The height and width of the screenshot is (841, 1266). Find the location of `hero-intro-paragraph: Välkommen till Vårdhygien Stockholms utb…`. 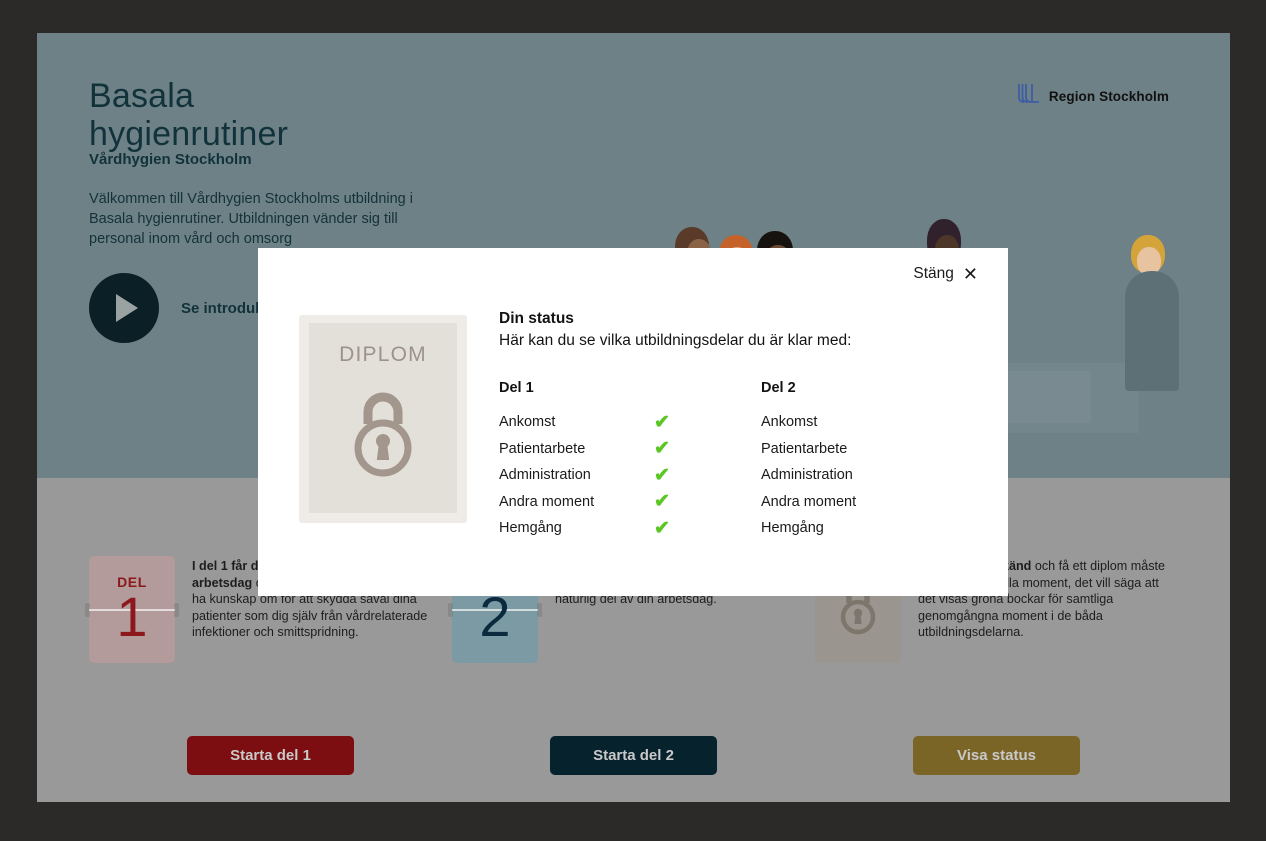

hero-intro-paragraph: Välkommen till Vårdhygien Stockholms utb… is located at coordinates (251, 219).